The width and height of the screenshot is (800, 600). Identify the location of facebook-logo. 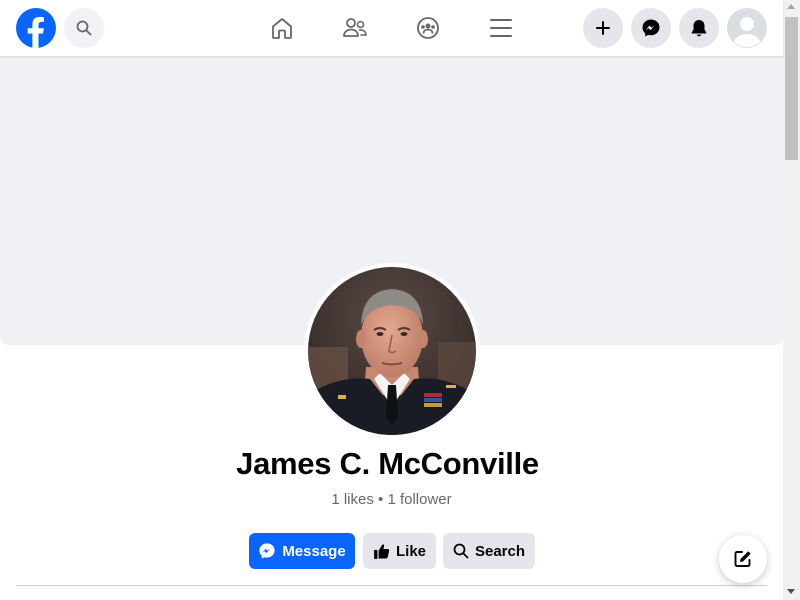
(36, 28).